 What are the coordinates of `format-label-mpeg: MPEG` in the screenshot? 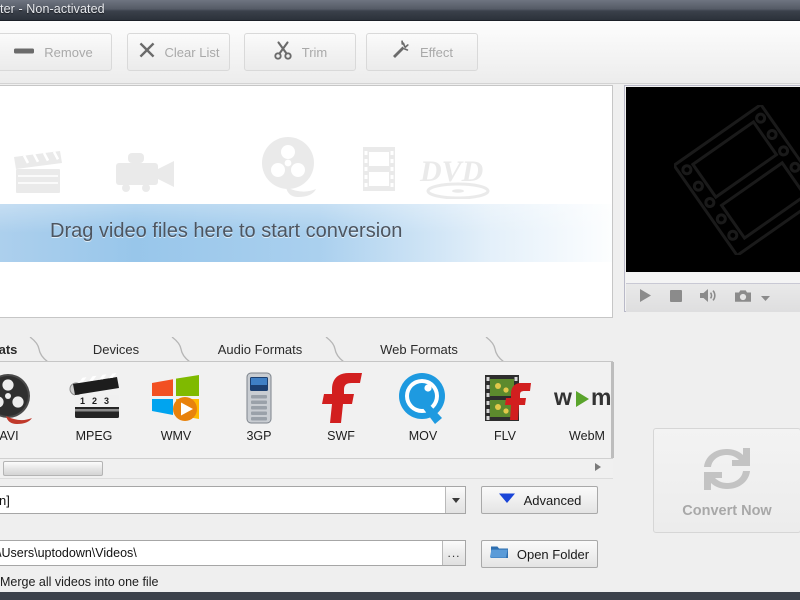 It's located at (94, 436).